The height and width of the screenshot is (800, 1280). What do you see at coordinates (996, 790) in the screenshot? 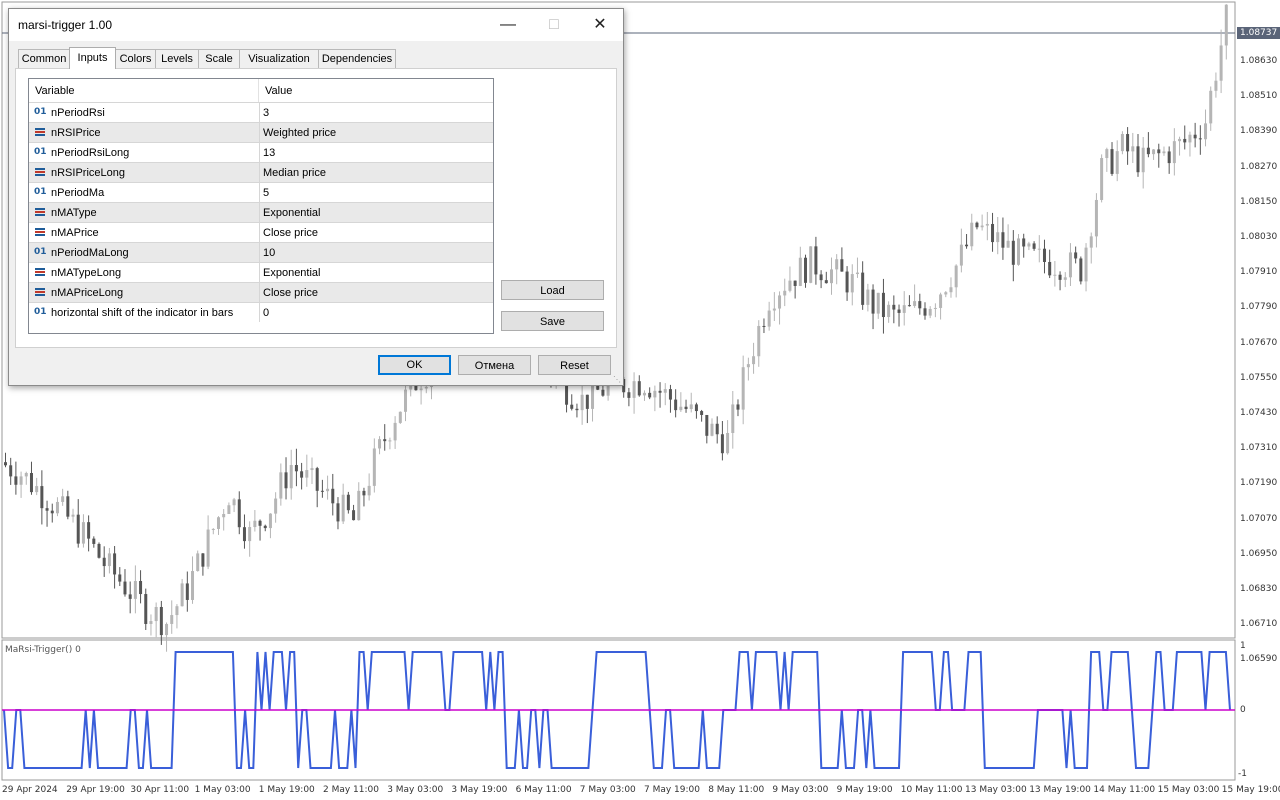
I see `time-tick-label: 13 May 03:00` at bounding box center [996, 790].